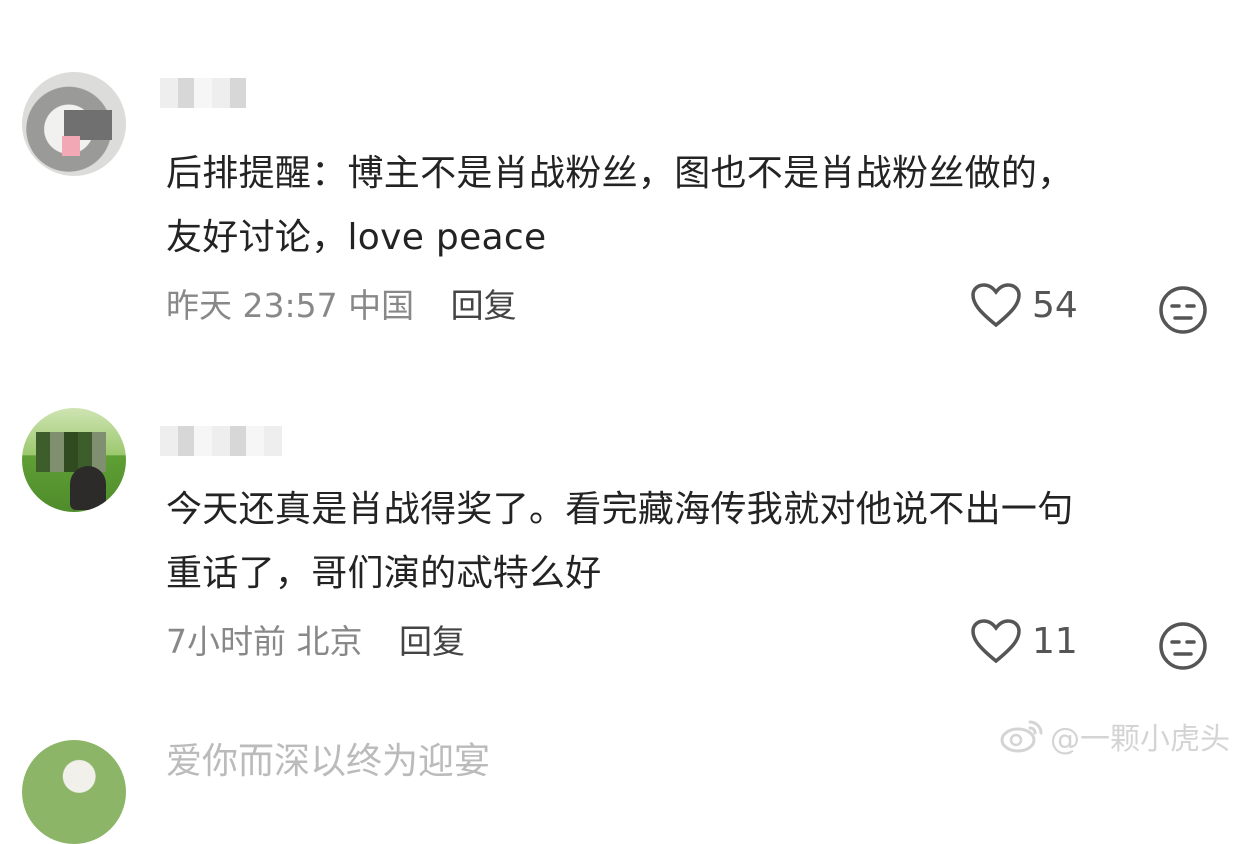 This screenshot has width=1258, height=844. I want to click on watermark: @一颗小虎头, so click(1115, 736).